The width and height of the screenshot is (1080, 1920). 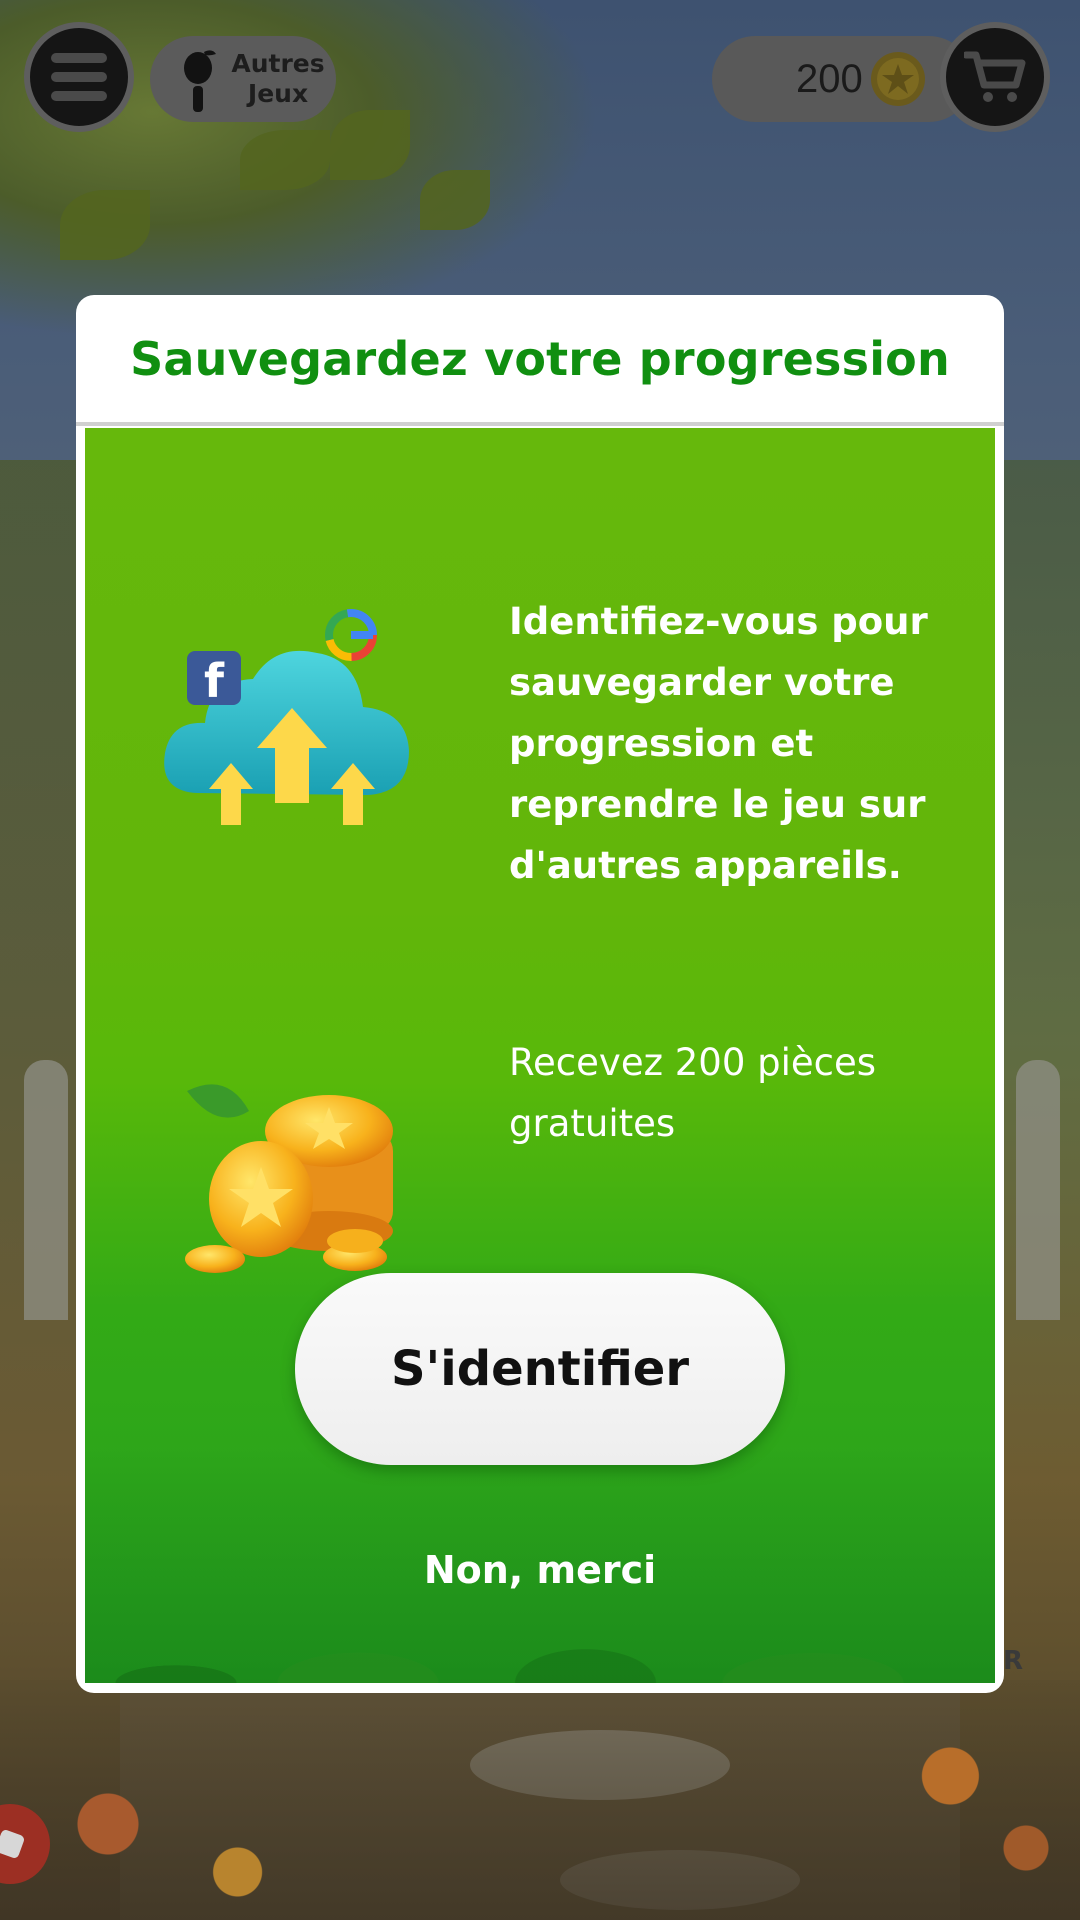 I want to click on hamburger-menu-icon, so click(x=79, y=77).